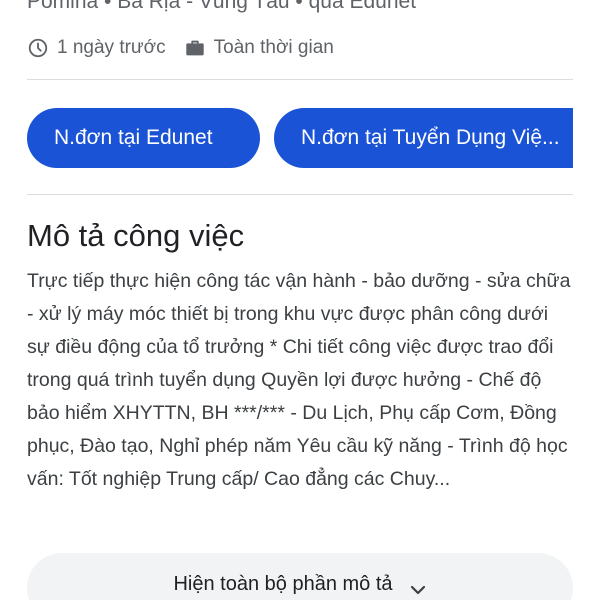 The height and width of the screenshot is (600, 600). Describe the element at coordinates (136, 235) in the screenshot. I see `job-description-title: Mô tả công việc` at that location.